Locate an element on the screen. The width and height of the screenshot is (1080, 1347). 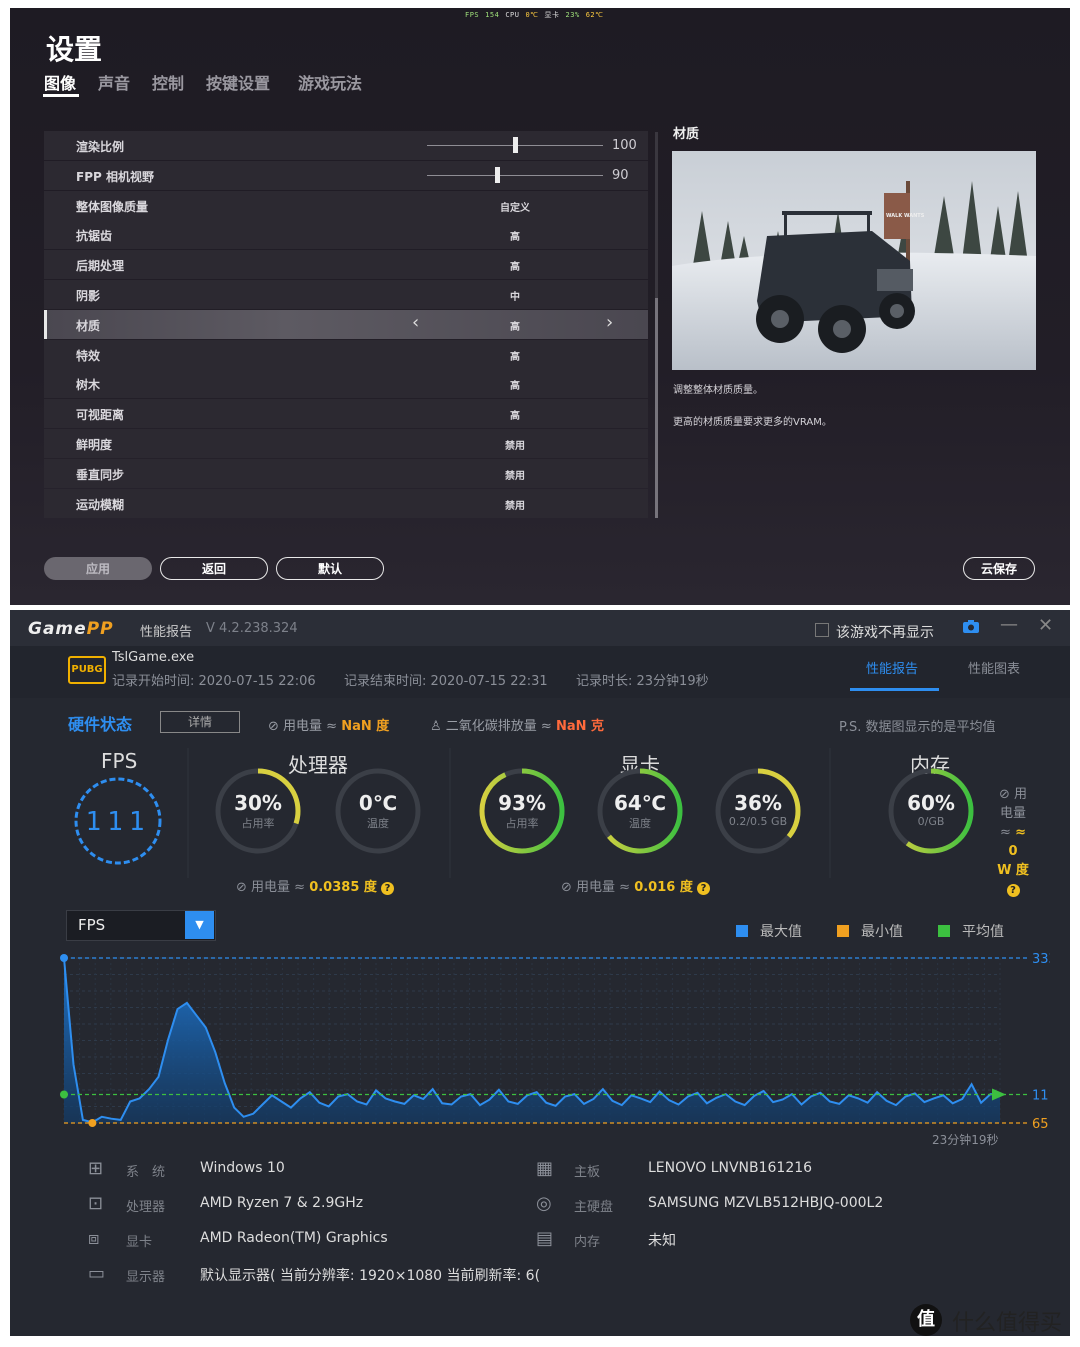
preview-sign-text: WALK WANTS is located at coordinates (905, 216).